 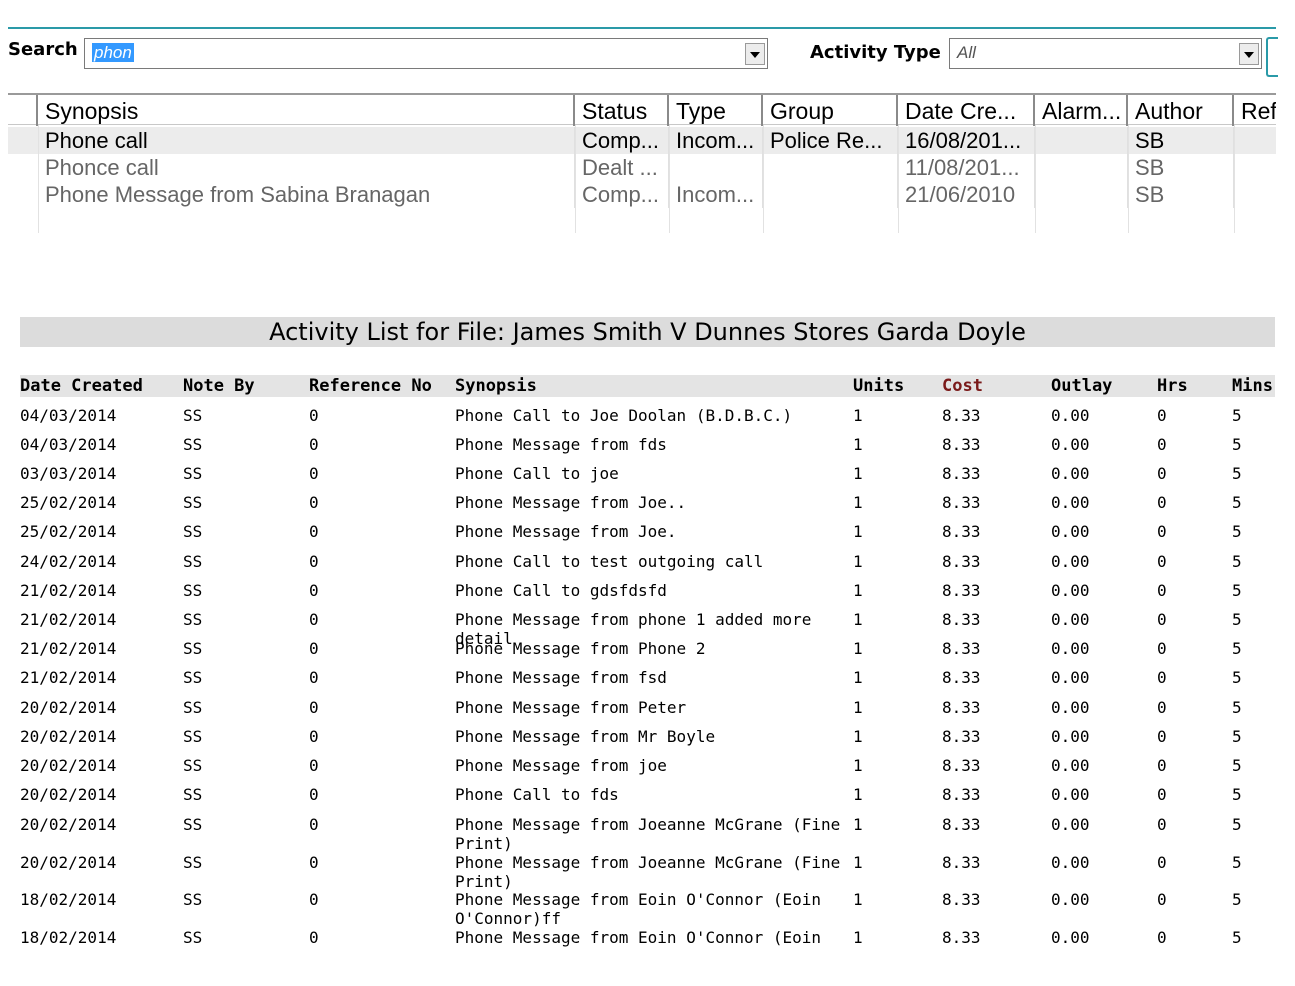 What do you see at coordinates (879, 386) in the screenshot?
I see `report-header-units: Units` at bounding box center [879, 386].